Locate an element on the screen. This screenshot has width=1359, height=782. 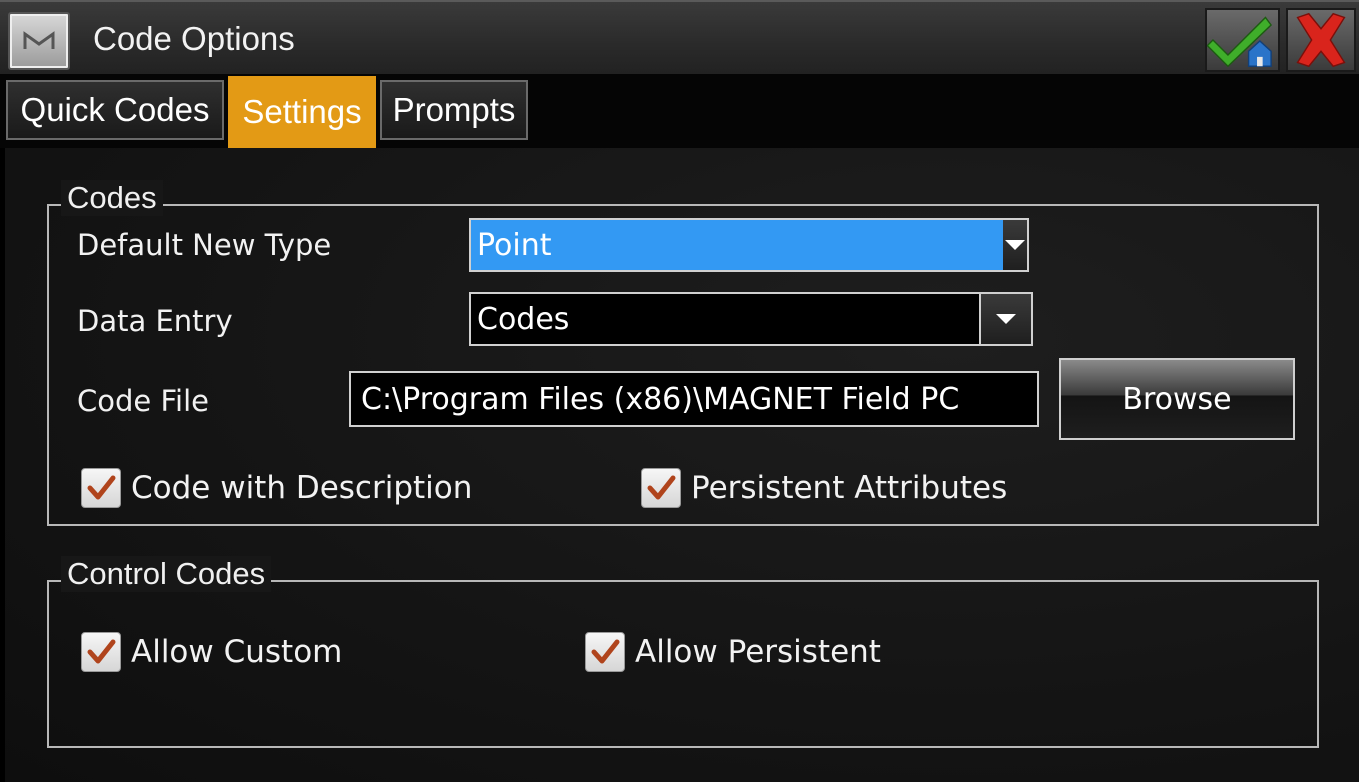
default-new-type-label: Default New Type is located at coordinates (204, 245).